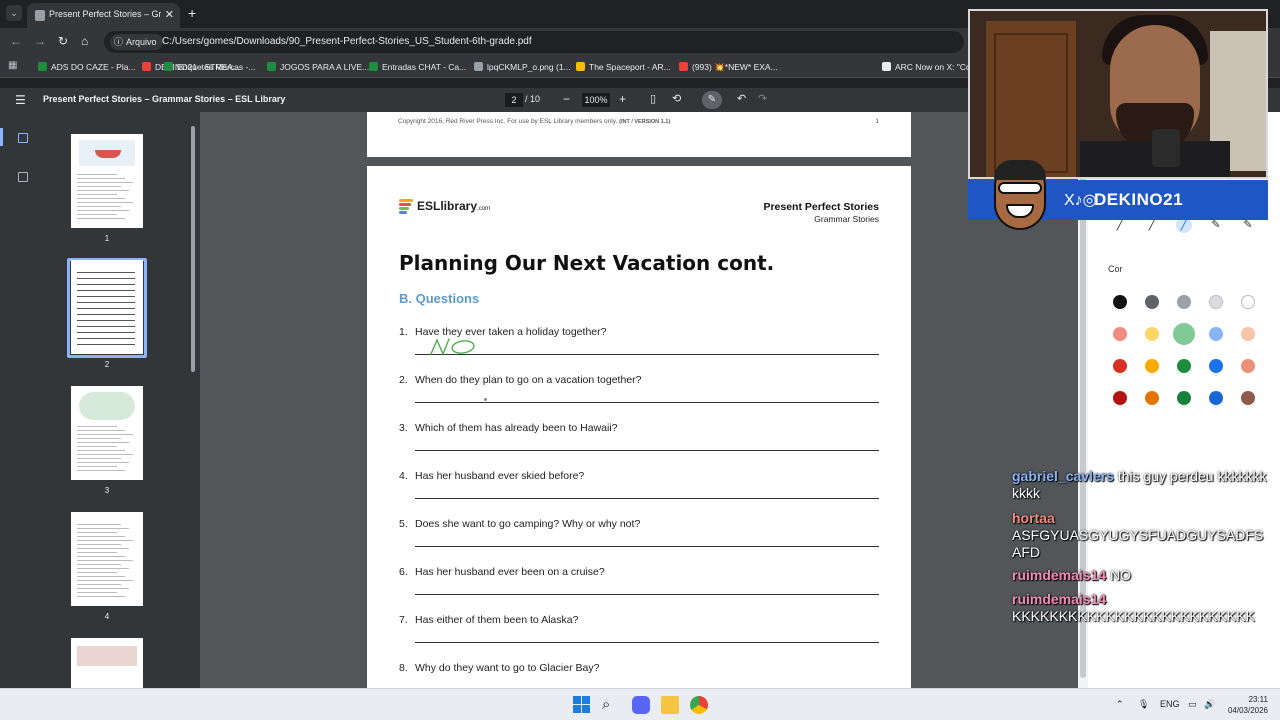 Image resolution: width=1280 pixels, height=720 pixels. What do you see at coordinates (762, 99) in the screenshot?
I see `redo-icon: ↷` at bounding box center [762, 99].